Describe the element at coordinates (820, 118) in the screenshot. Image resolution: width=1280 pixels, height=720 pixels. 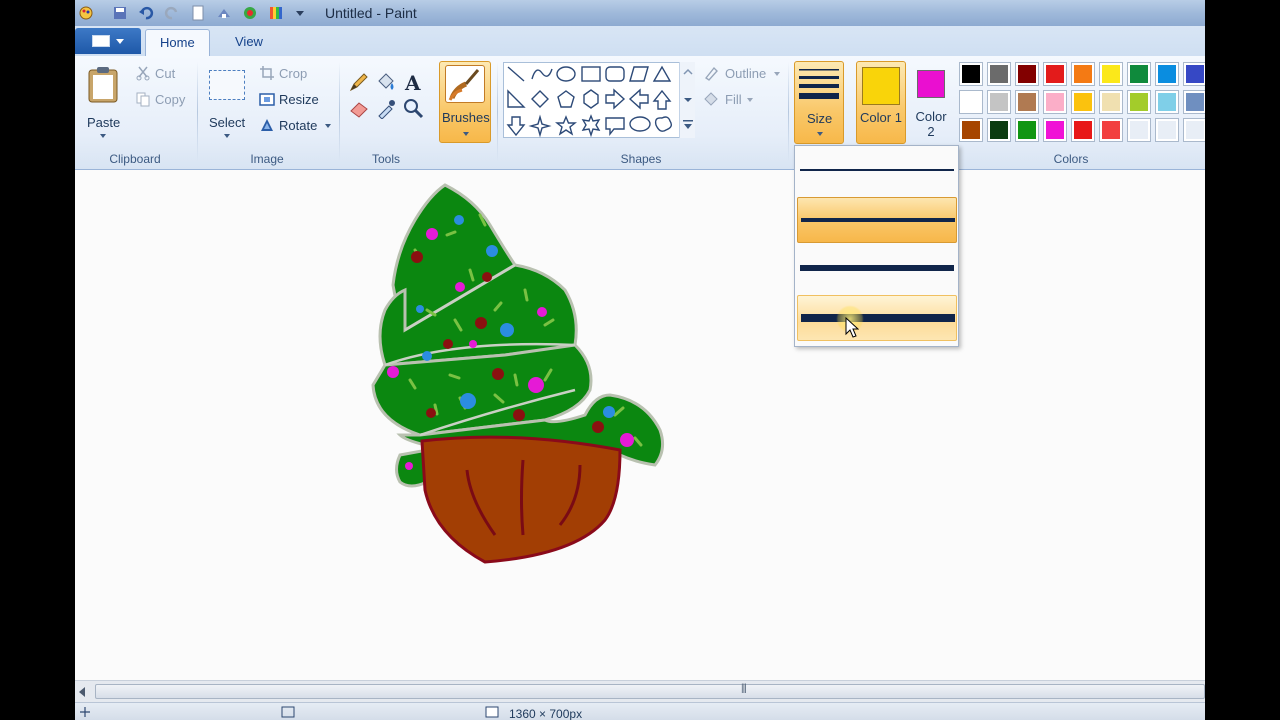
I see `size-label: Size` at that location.